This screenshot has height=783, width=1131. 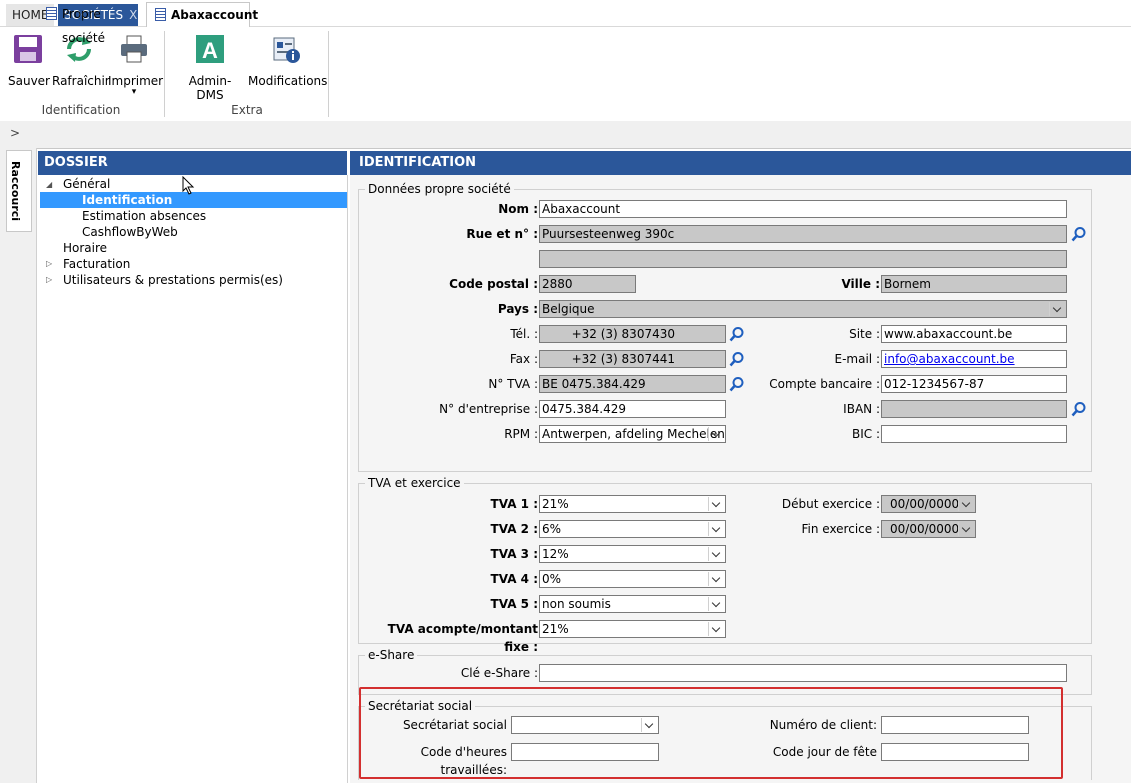 I want to click on ribbon-separator, so click(x=164, y=74).